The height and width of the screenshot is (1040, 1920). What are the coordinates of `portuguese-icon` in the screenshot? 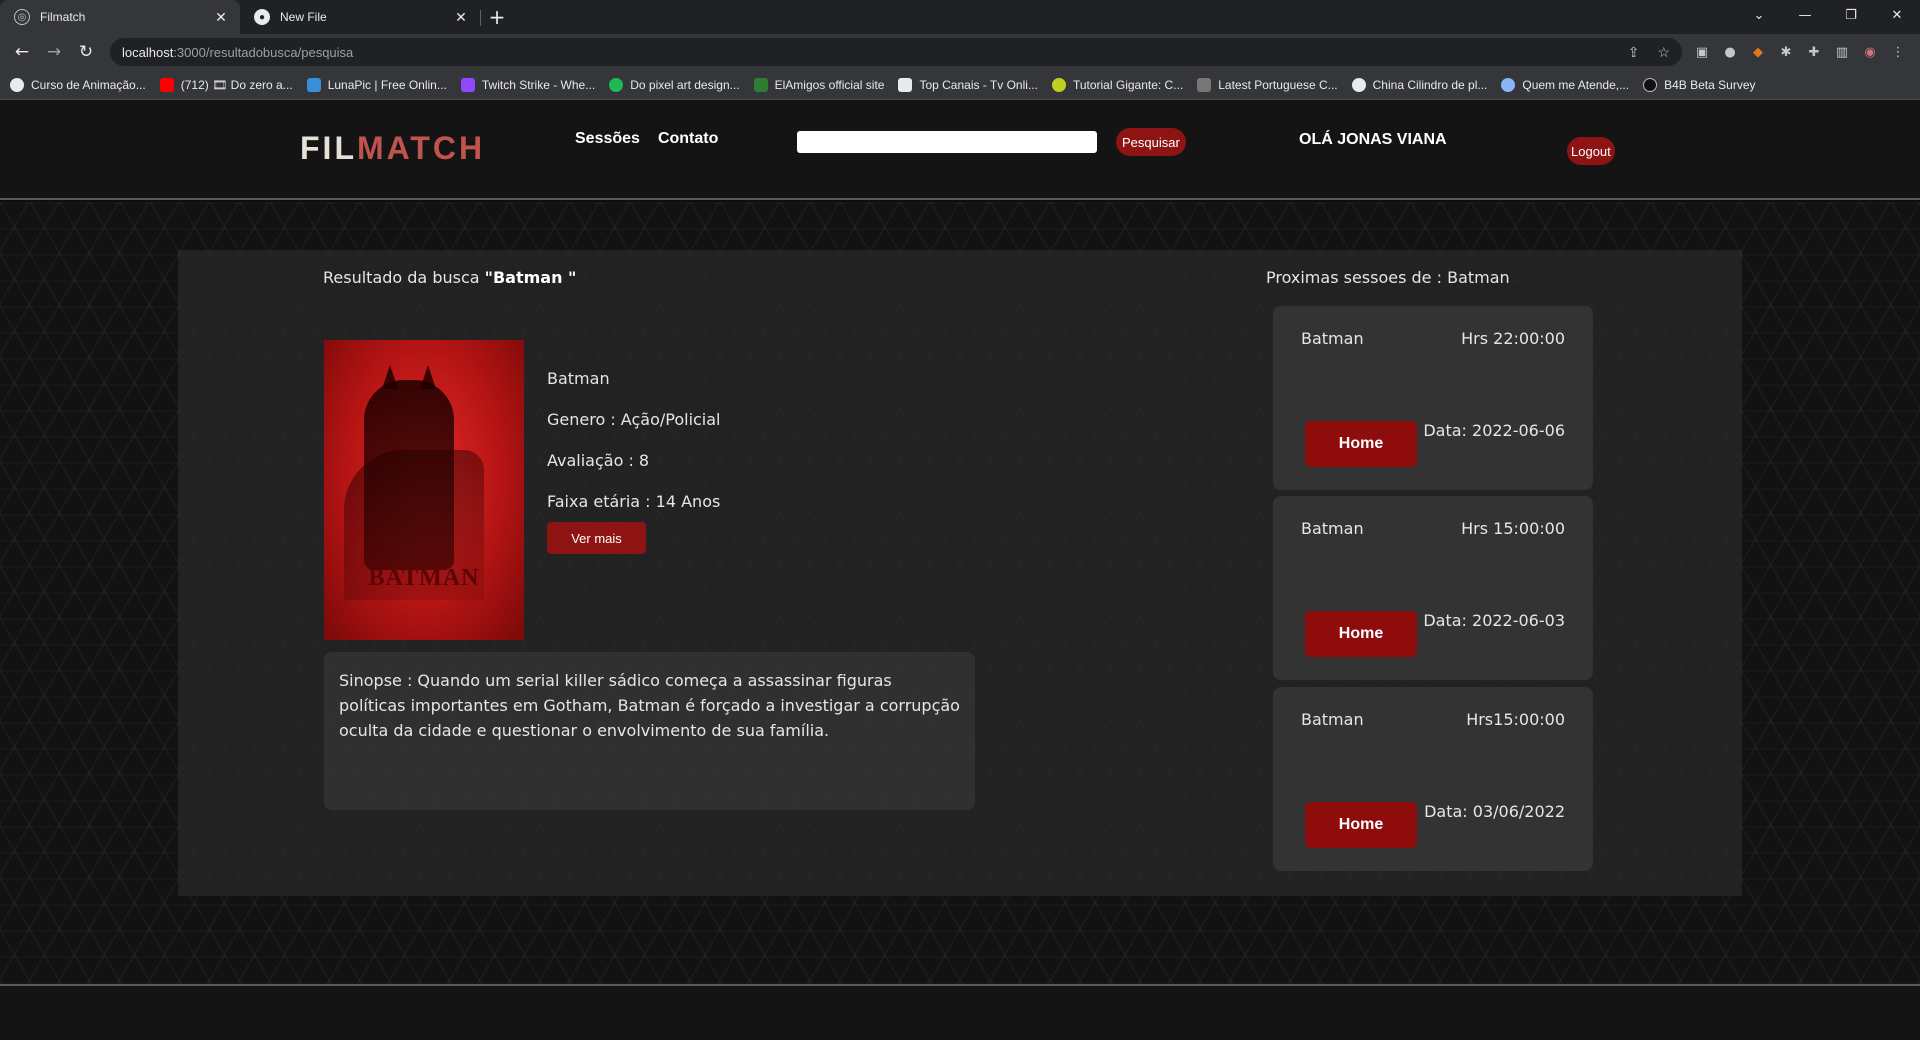 It's located at (1204, 84).